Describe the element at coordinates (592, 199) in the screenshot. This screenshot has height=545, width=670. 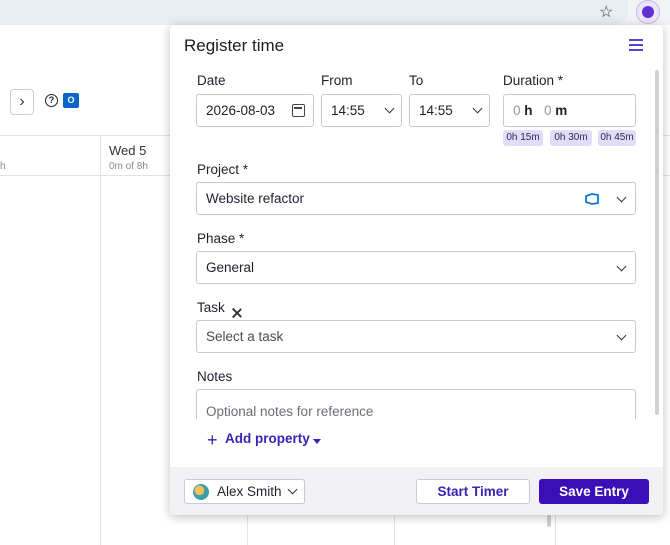
I see `azure-devops-icon` at that location.